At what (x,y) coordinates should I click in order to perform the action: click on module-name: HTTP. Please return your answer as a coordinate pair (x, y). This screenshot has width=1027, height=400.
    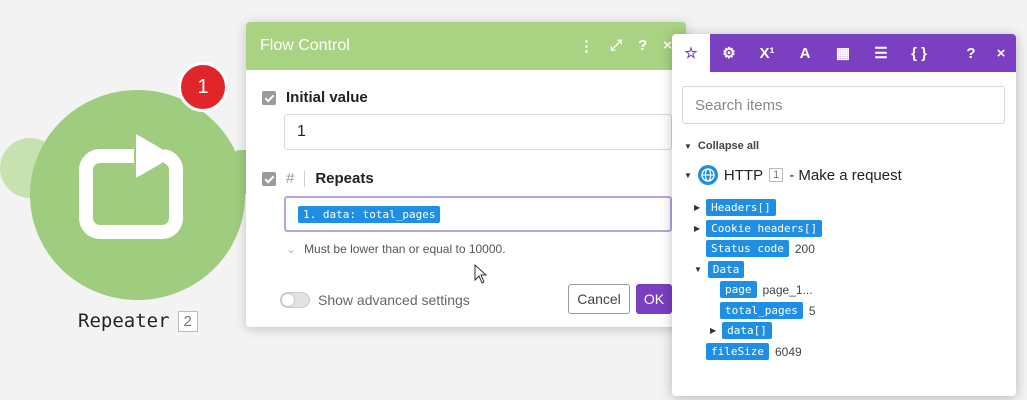
    Looking at the image, I should click on (743, 175).